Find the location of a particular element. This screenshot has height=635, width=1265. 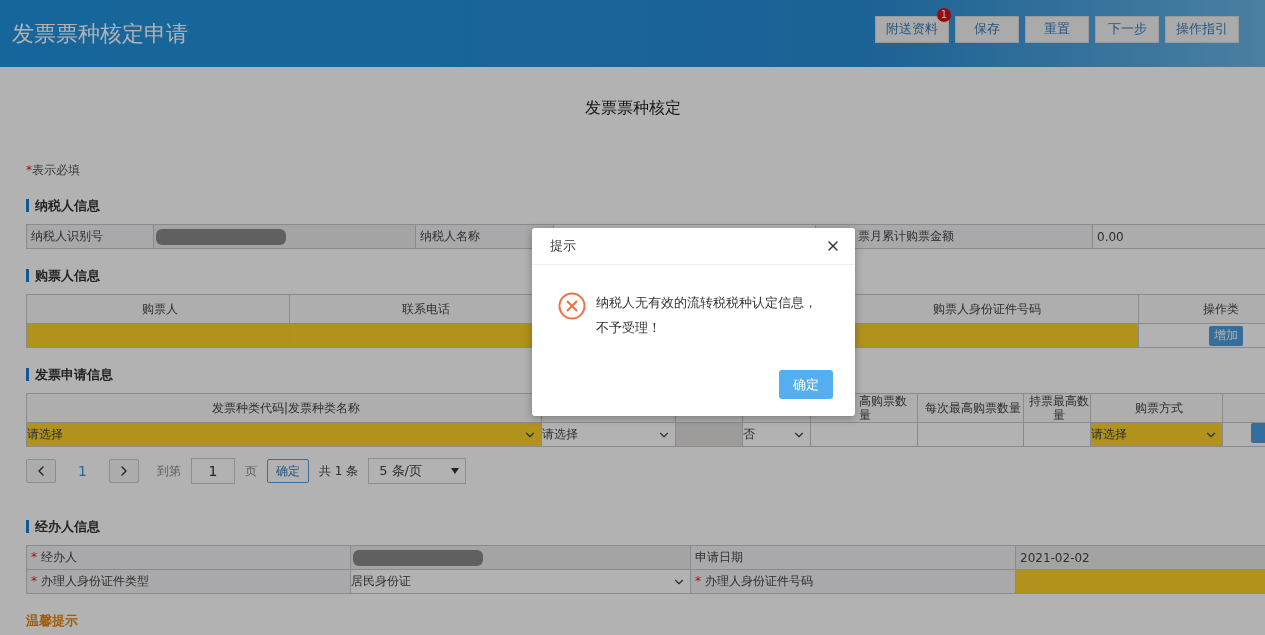

section-heading: 纳税人信息 is located at coordinates (645, 205).